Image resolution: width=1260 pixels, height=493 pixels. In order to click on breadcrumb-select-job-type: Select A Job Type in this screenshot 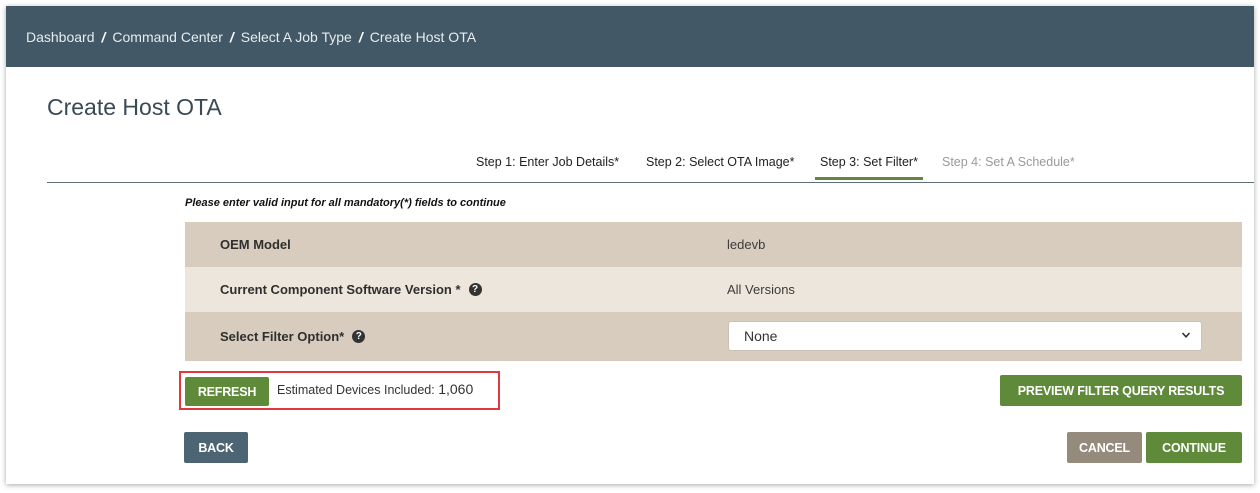, I will do `click(296, 37)`.